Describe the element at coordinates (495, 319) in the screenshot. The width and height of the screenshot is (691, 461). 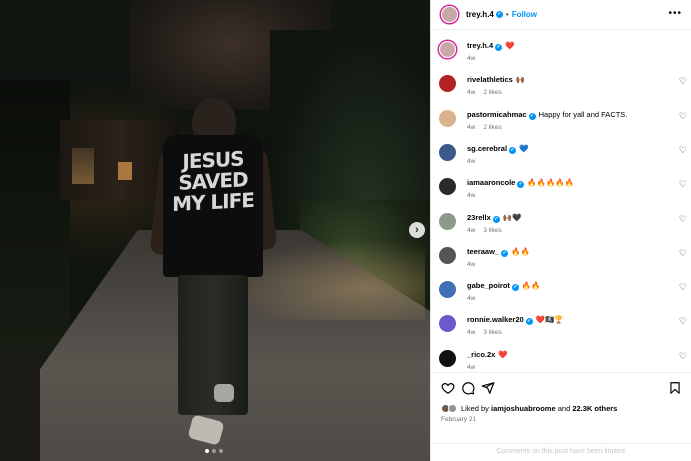
I see `comment-username: ronnie.walker20` at that location.